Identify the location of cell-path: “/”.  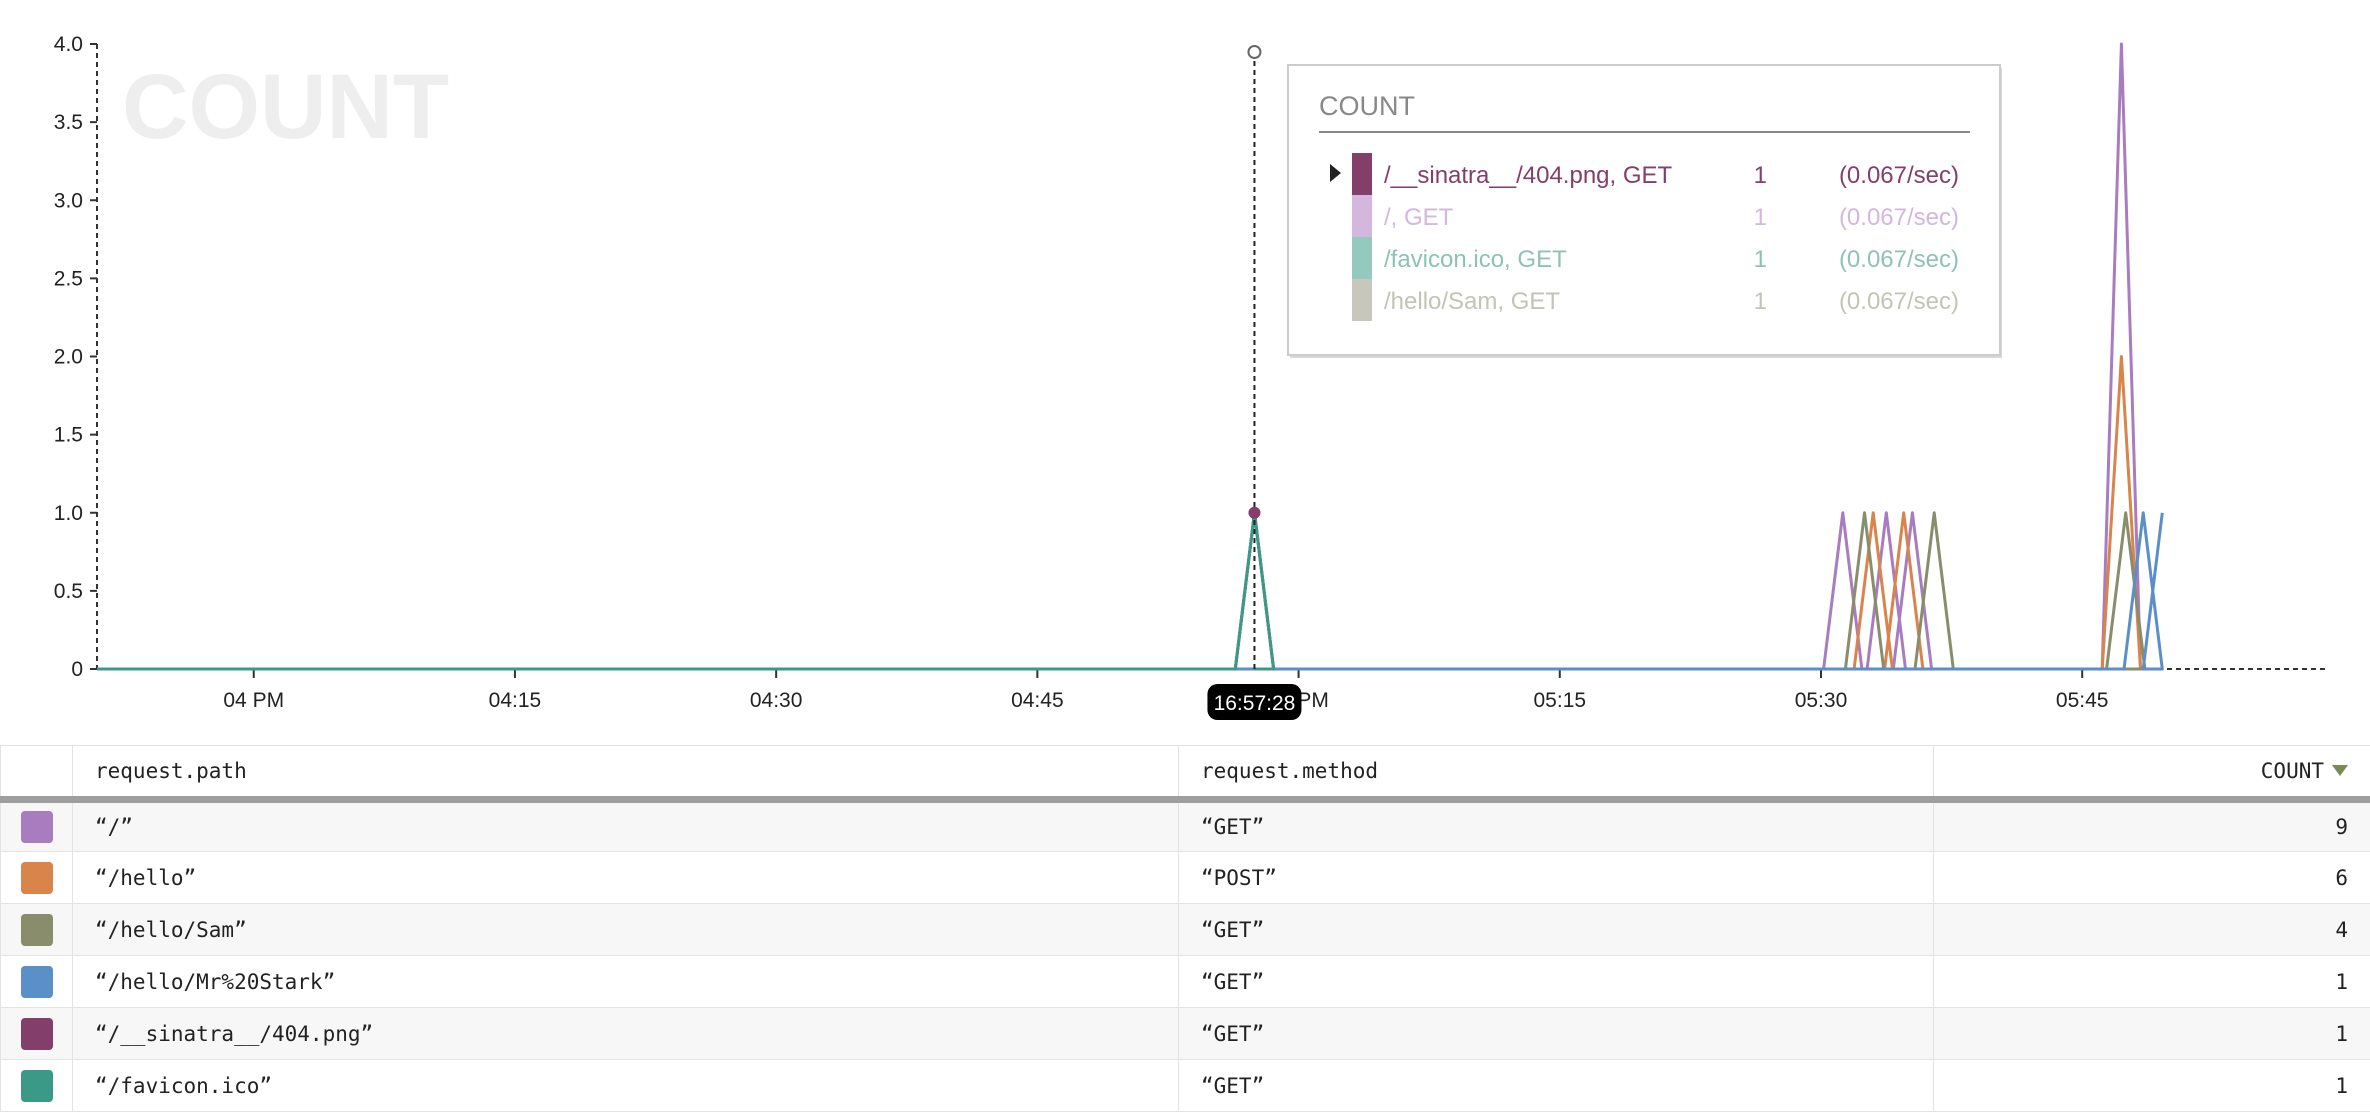
(625, 825).